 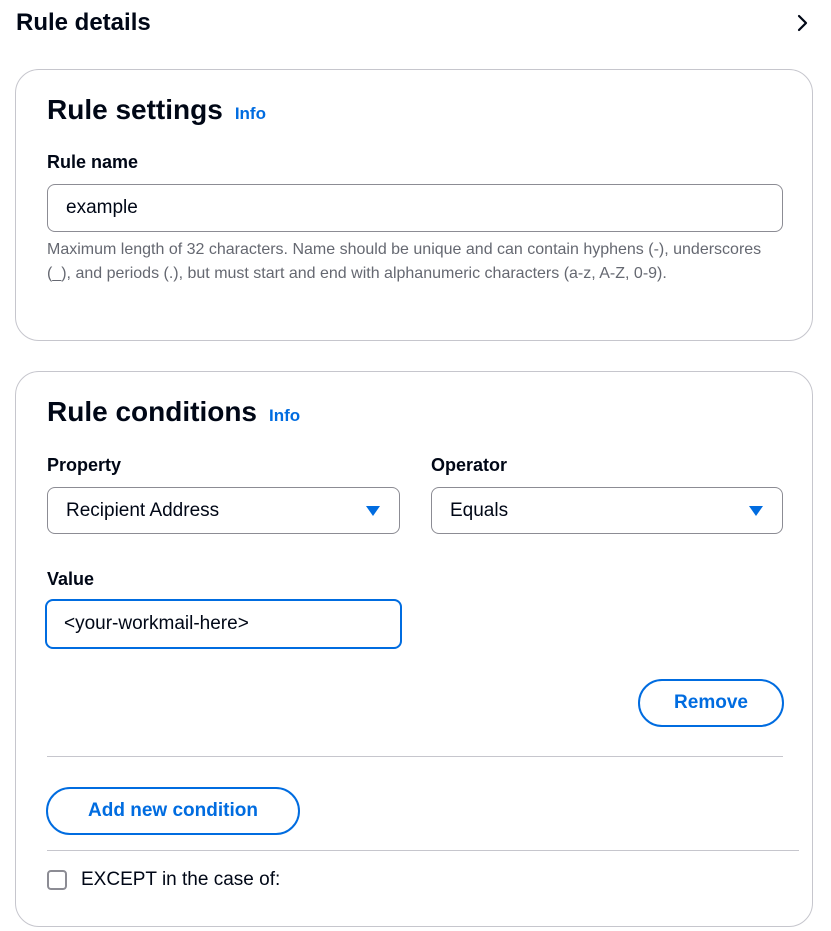 What do you see at coordinates (57, 880) in the screenshot?
I see `except-checkbox` at bounding box center [57, 880].